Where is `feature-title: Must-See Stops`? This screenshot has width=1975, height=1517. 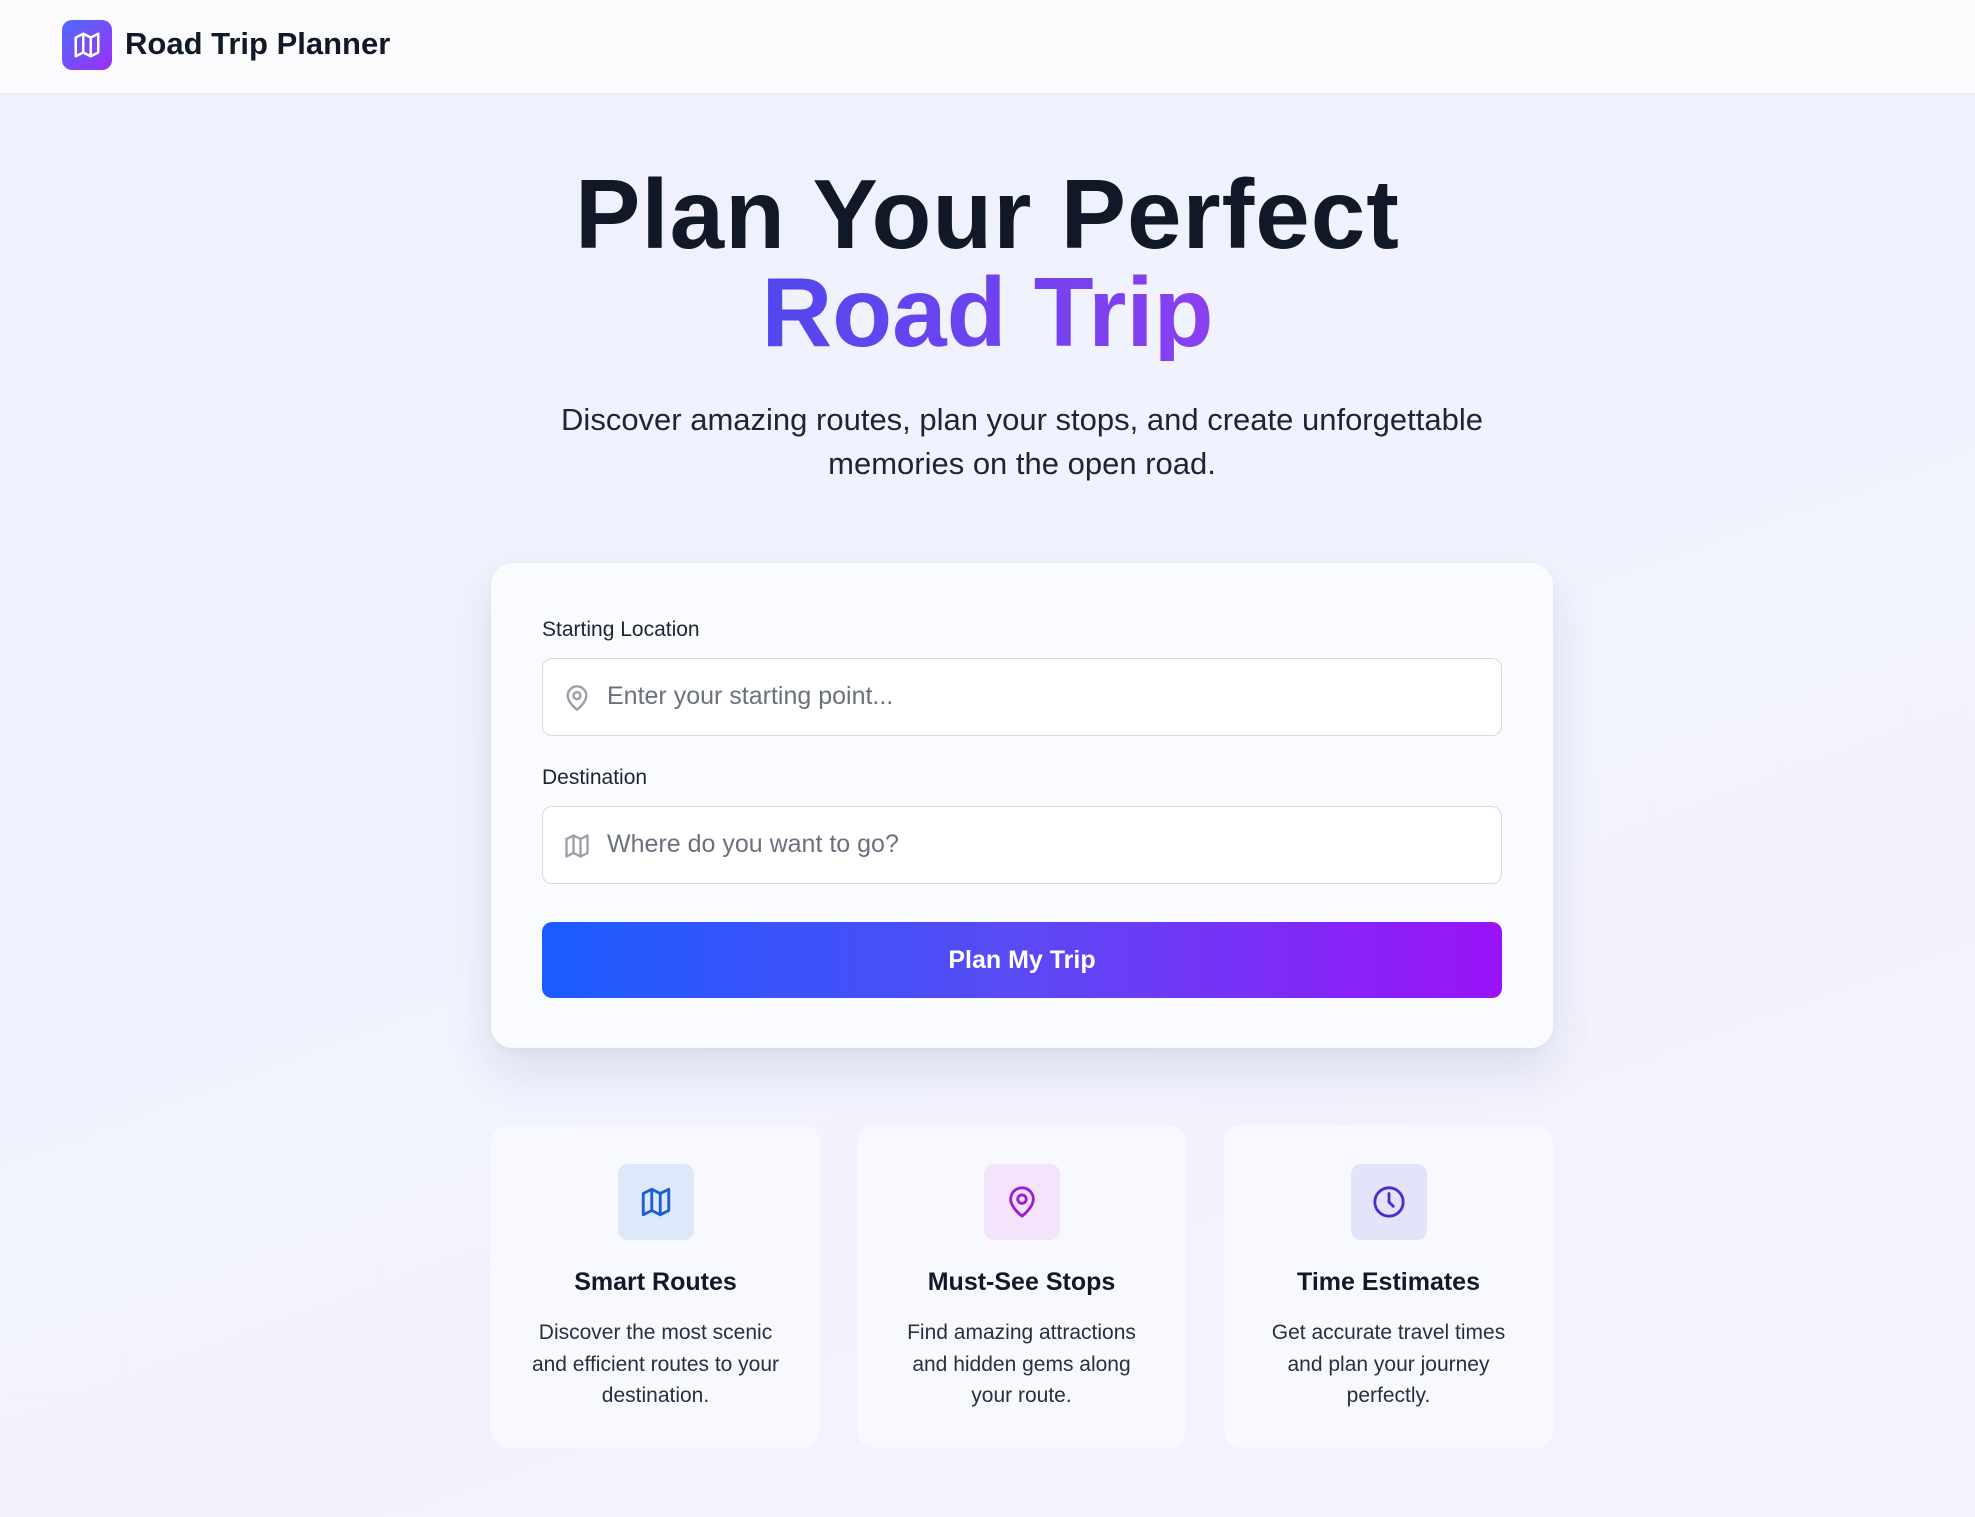
feature-title: Must-See Stops is located at coordinates (1021, 1282).